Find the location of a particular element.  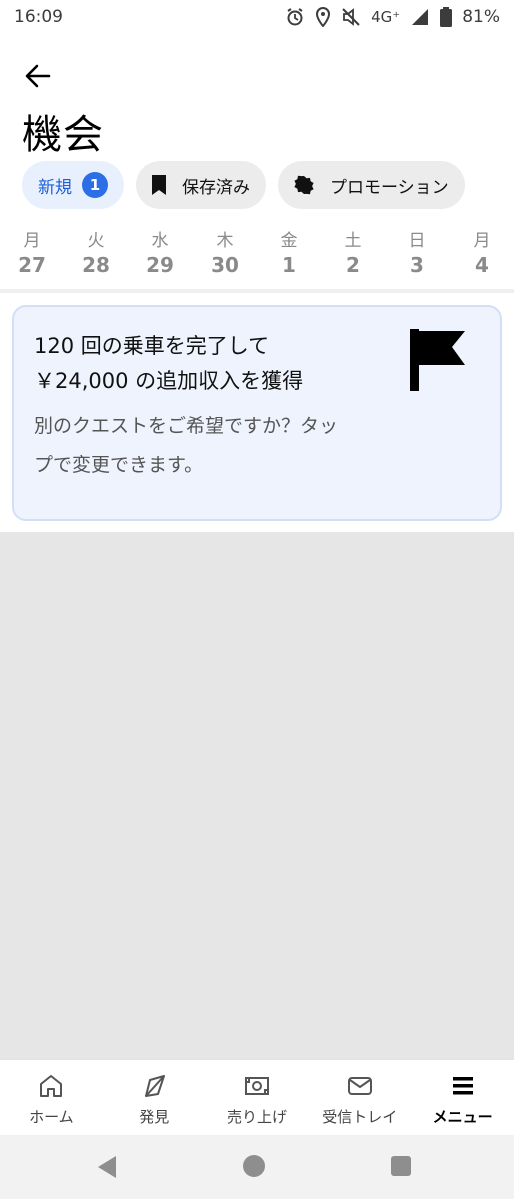

inbox-icon is located at coordinates (359, 1086).